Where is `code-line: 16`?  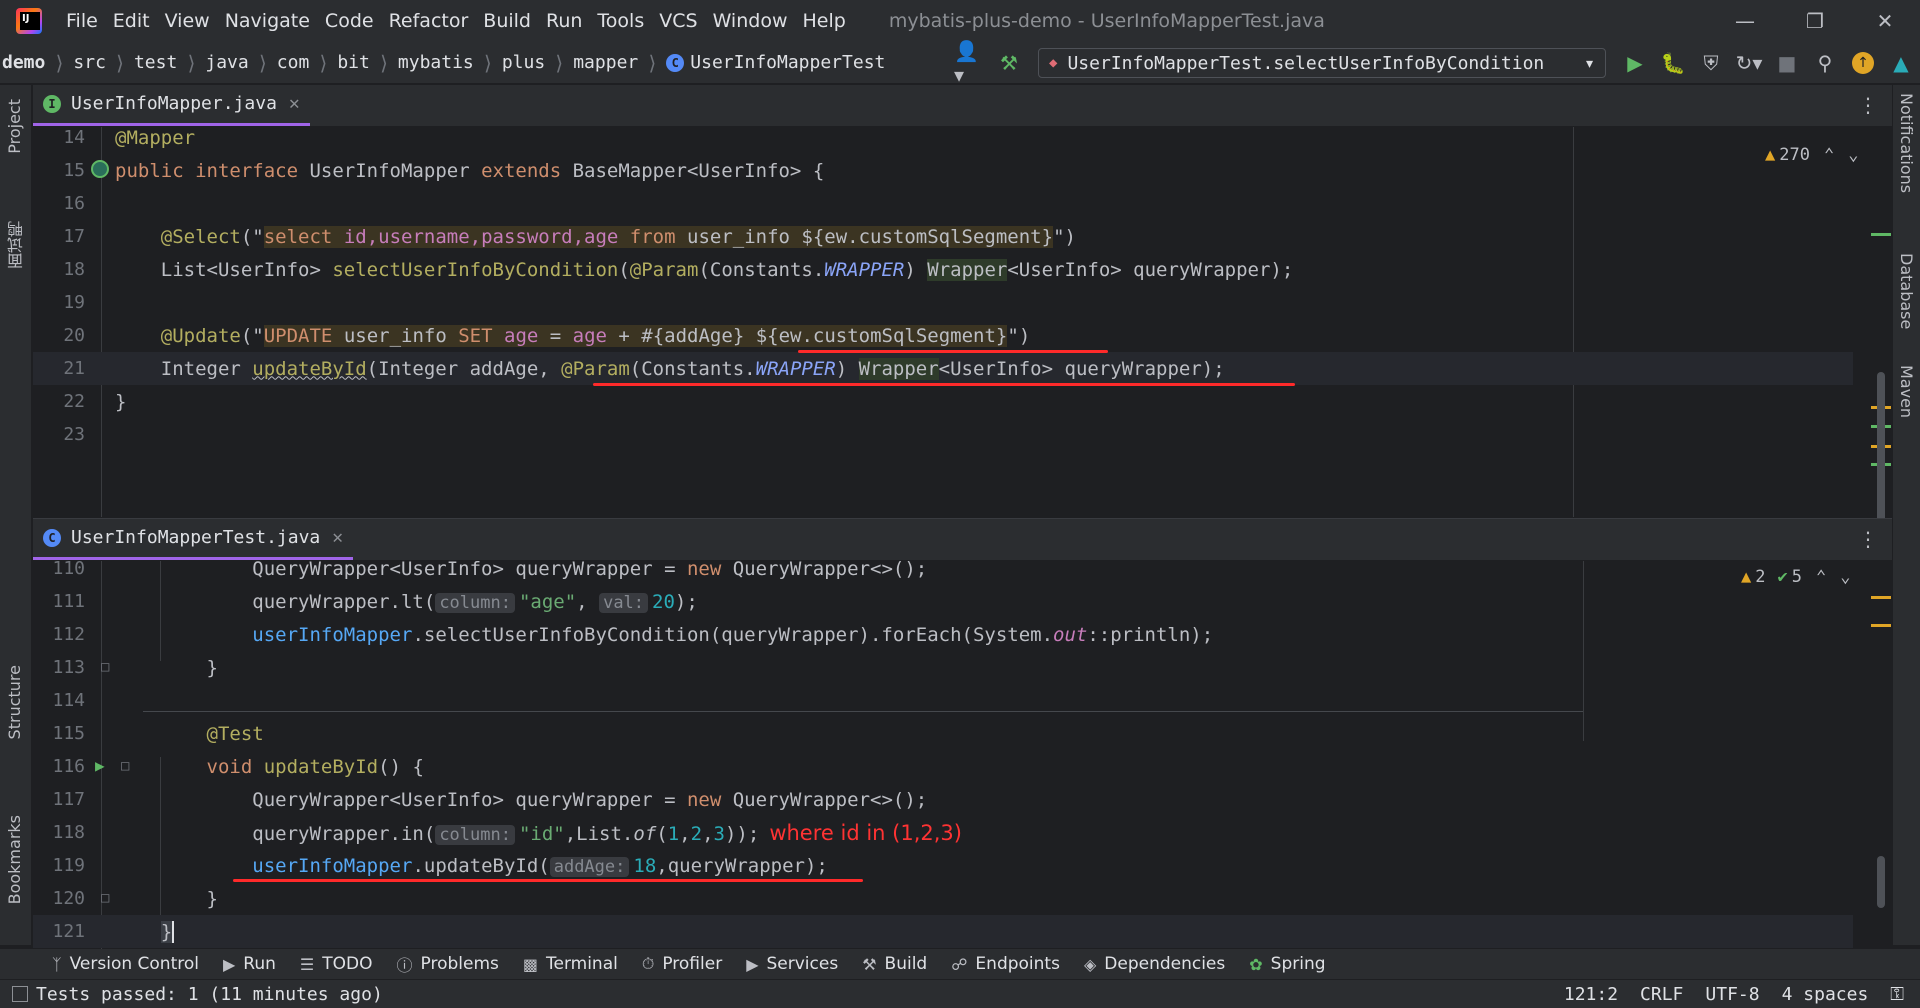 code-line: 16 is located at coordinates (943, 203).